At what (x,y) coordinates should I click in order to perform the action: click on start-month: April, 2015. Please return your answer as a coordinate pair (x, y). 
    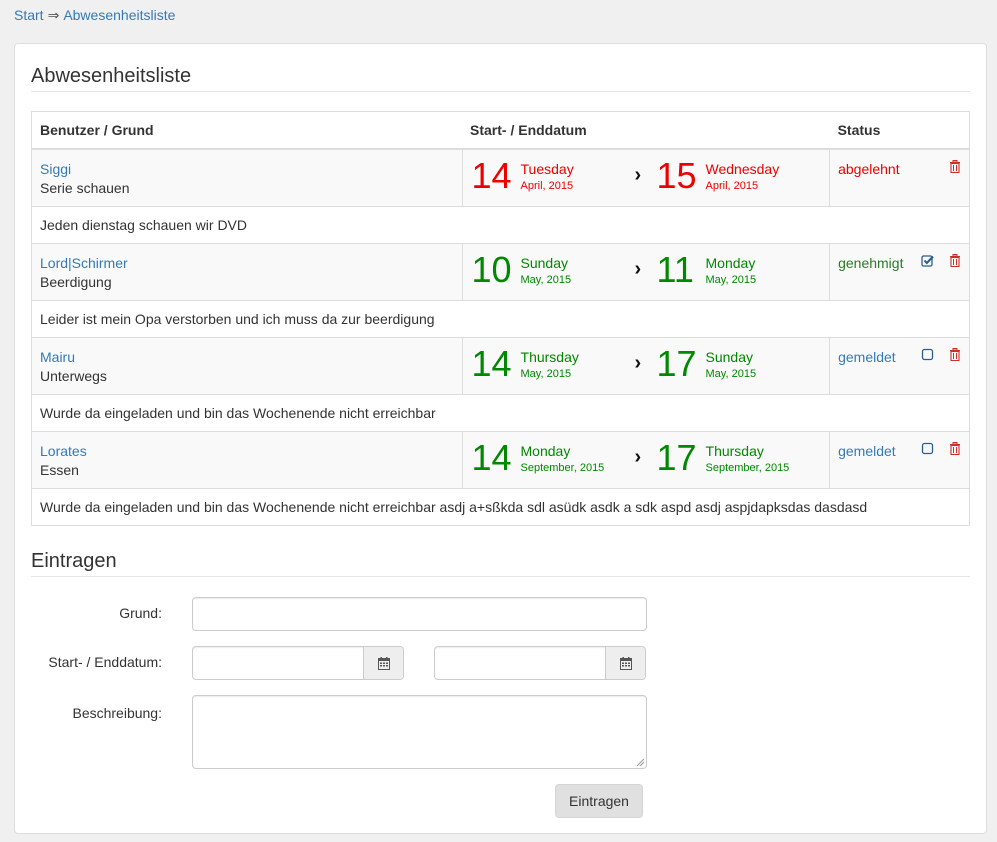
    Looking at the image, I should click on (547, 185).